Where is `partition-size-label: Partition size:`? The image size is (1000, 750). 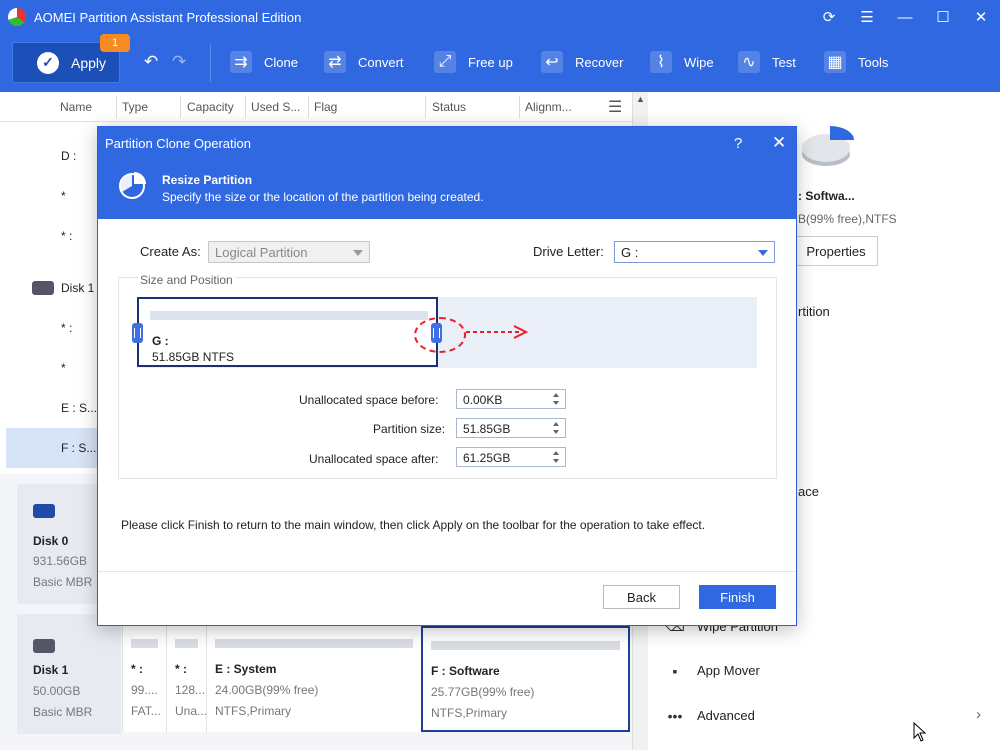
partition-size-label: Partition size: is located at coordinates (409, 429).